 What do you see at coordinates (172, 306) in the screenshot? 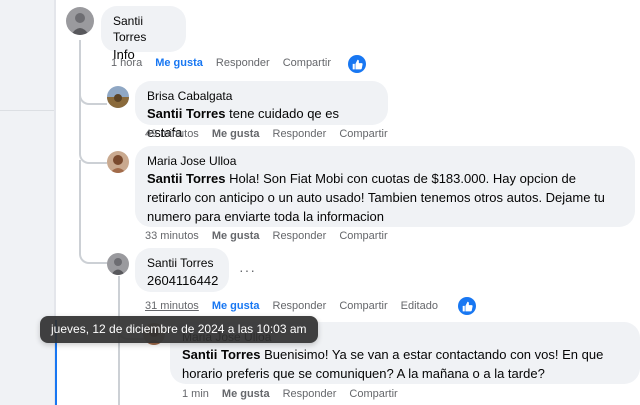
I see `comment-time: 31 minutos` at bounding box center [172, 306].